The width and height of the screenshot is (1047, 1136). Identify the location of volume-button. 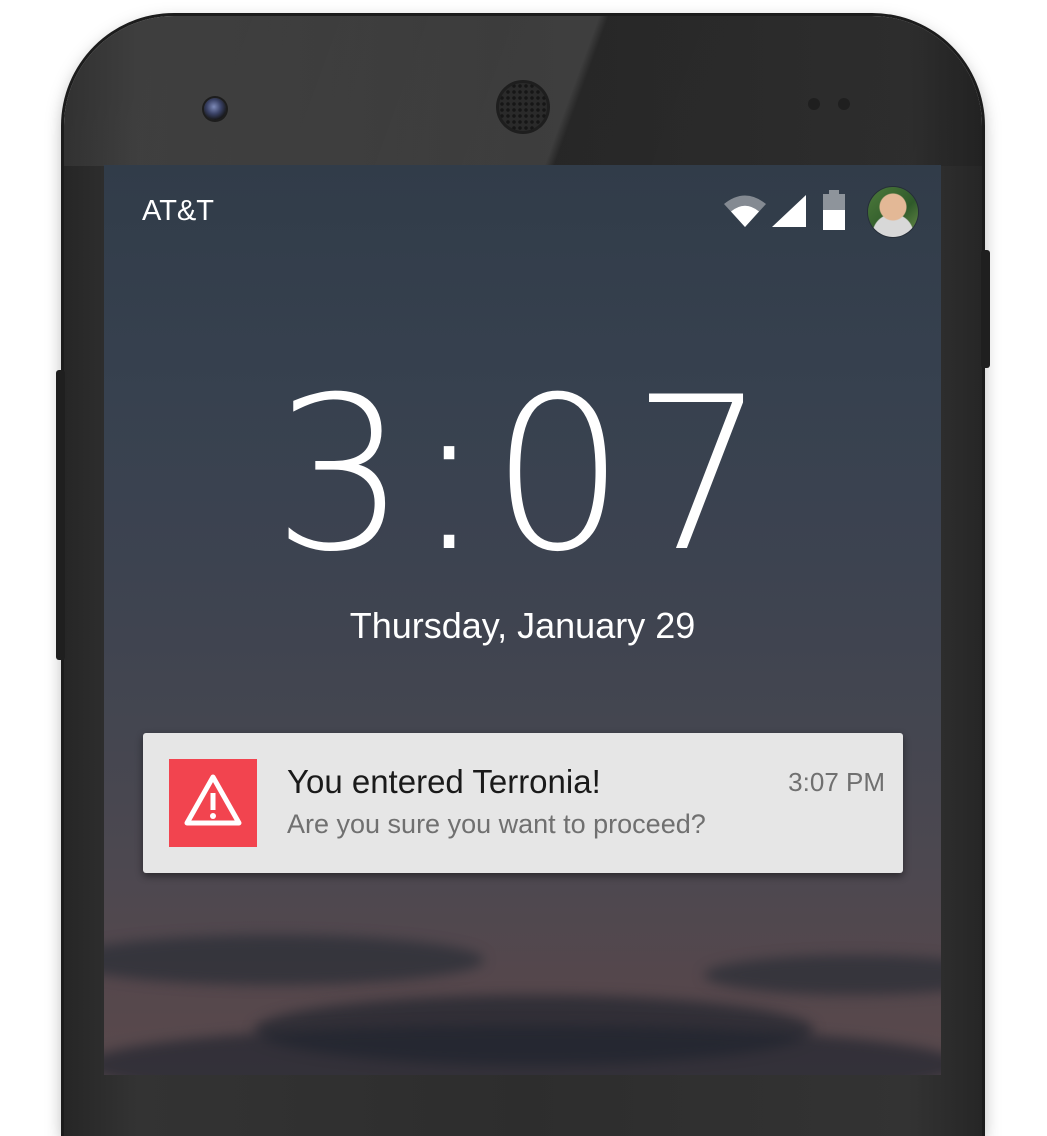
(60, 515).